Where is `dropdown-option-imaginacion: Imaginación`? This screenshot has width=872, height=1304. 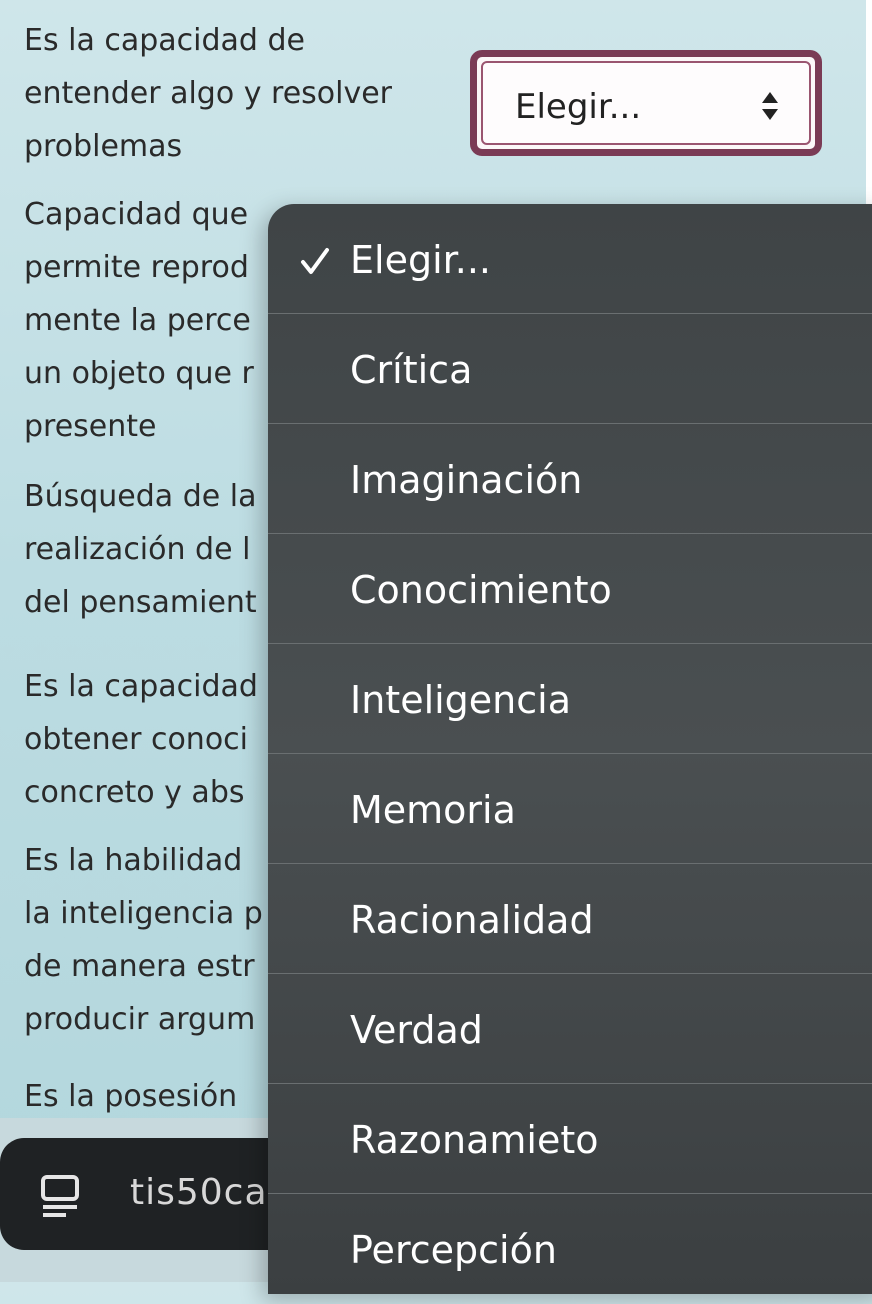
dropdown-option-imaginacion: Imaginación is located at coordinates (570, 479).